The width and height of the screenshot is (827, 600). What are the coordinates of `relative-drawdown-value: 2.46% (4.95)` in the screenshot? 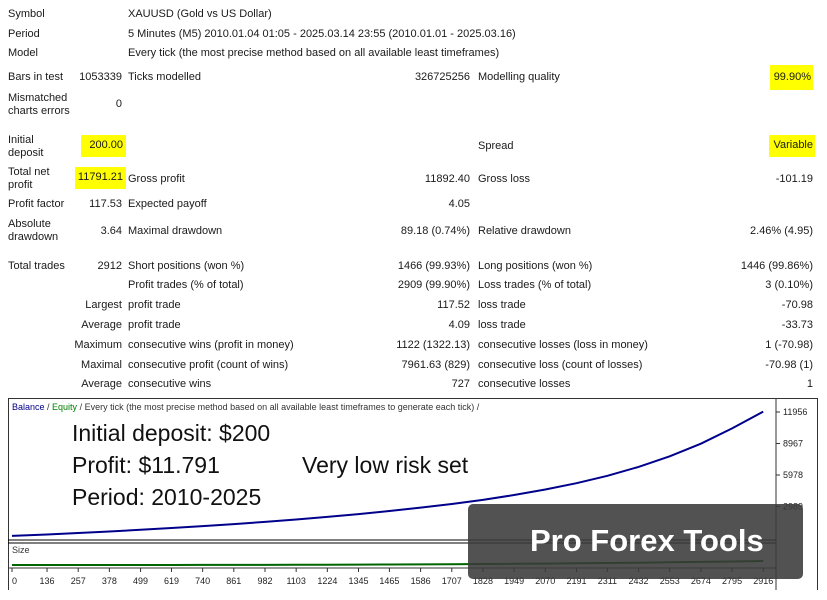 It's located at (781, 231).